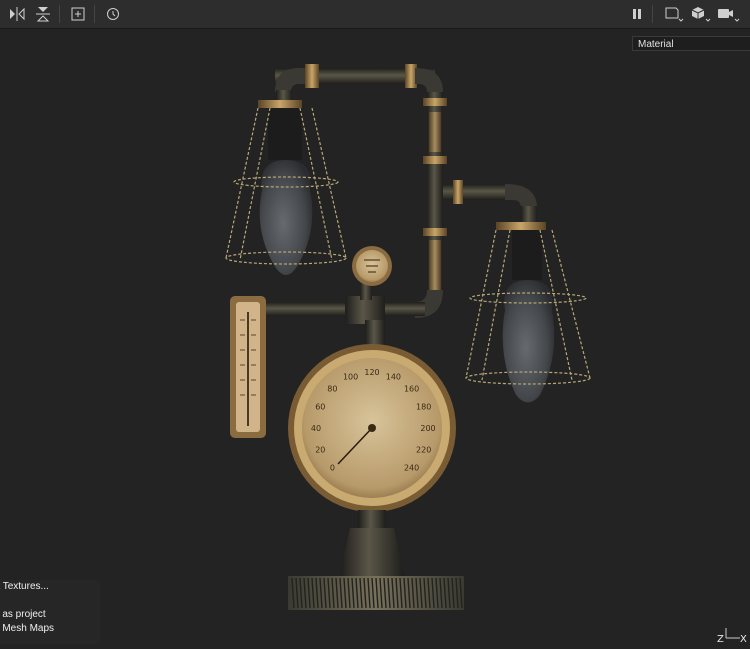  I want to click on menu-item-save-as-project: e as project, so click(50, 615).